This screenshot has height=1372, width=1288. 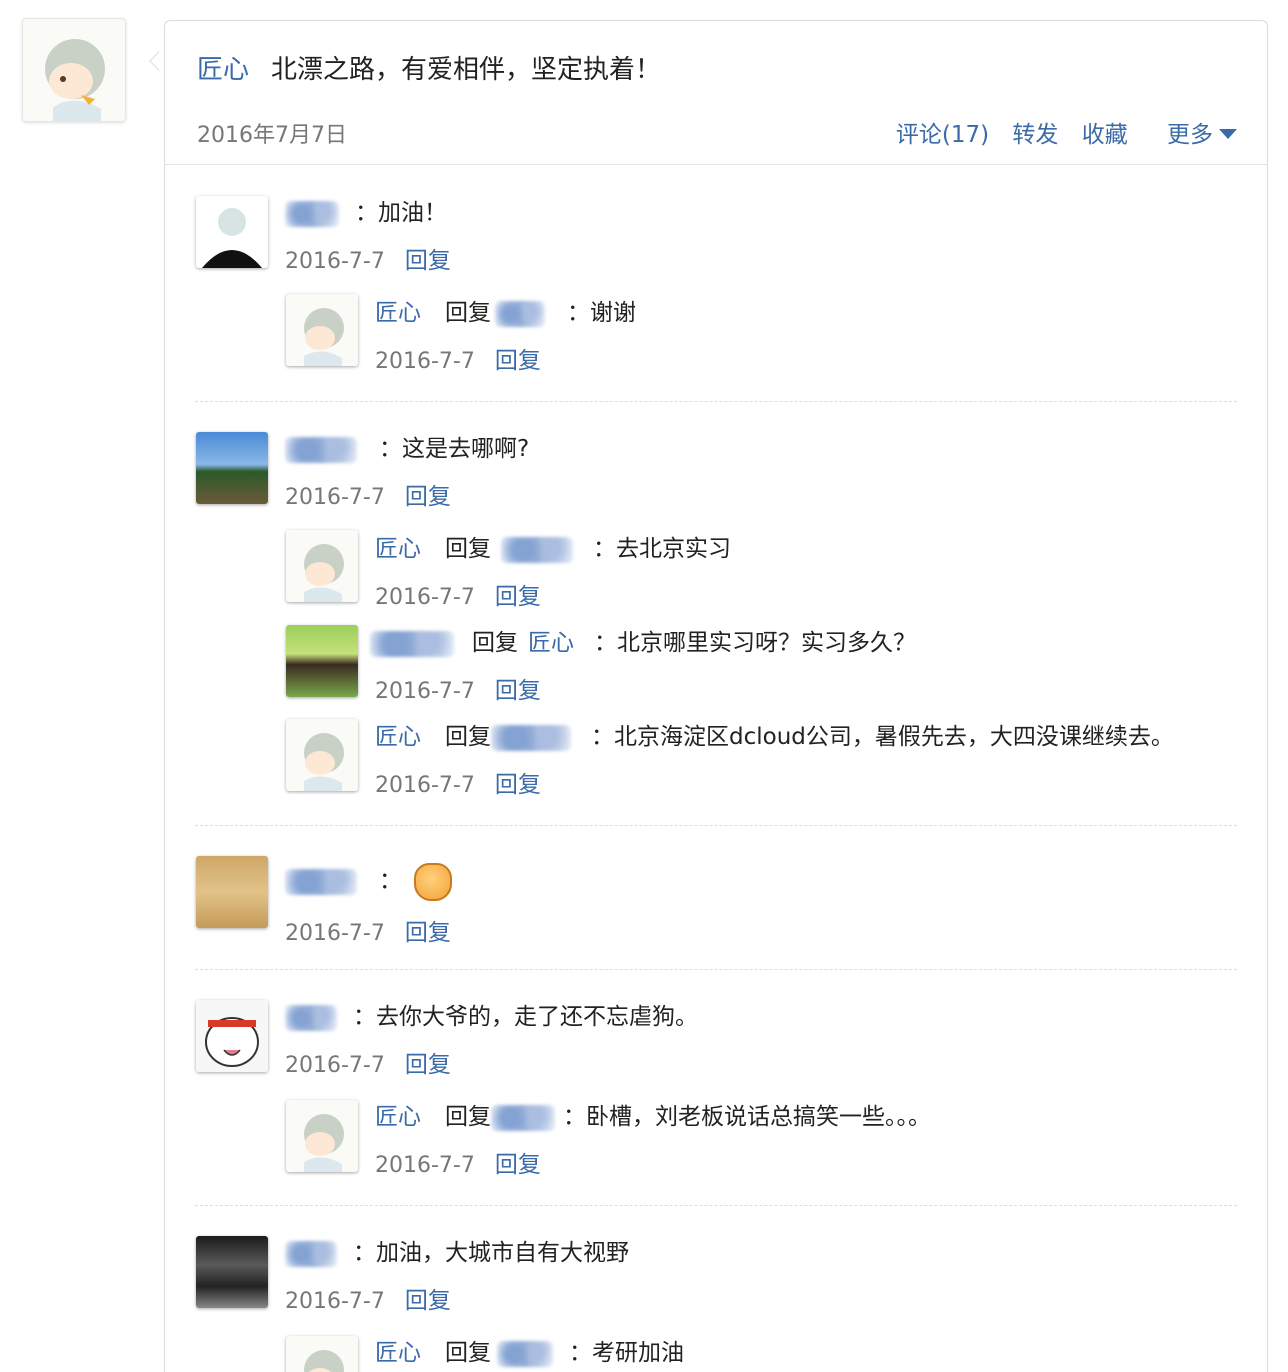 I want to click on author-avatar, so click(x=74, y=70).